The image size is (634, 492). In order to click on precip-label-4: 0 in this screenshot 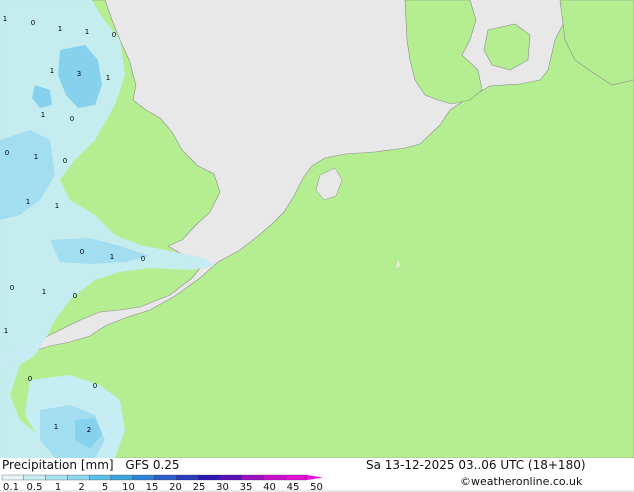, I will do `click(114, 35)`.